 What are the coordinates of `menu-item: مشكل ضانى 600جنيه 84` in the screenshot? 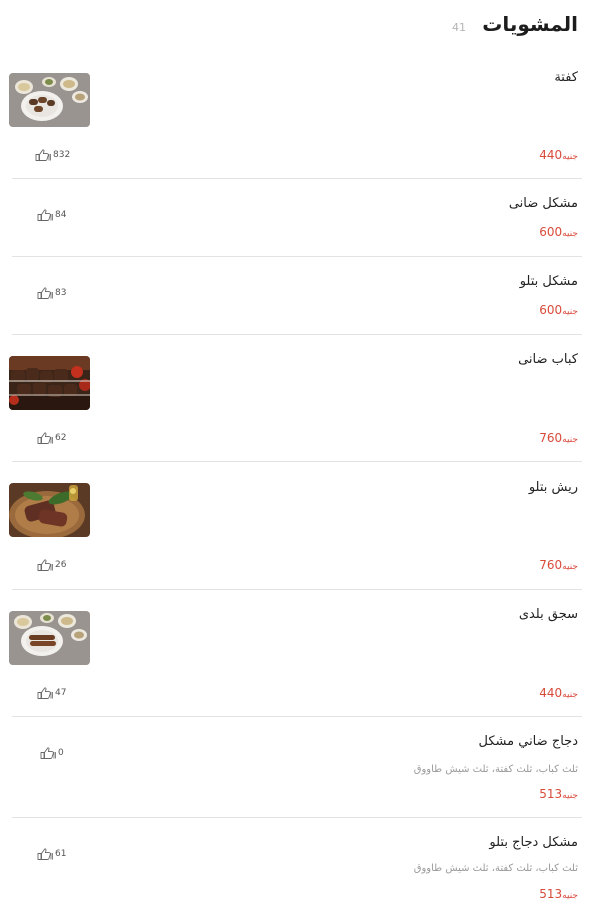 It's located at (297, 217).